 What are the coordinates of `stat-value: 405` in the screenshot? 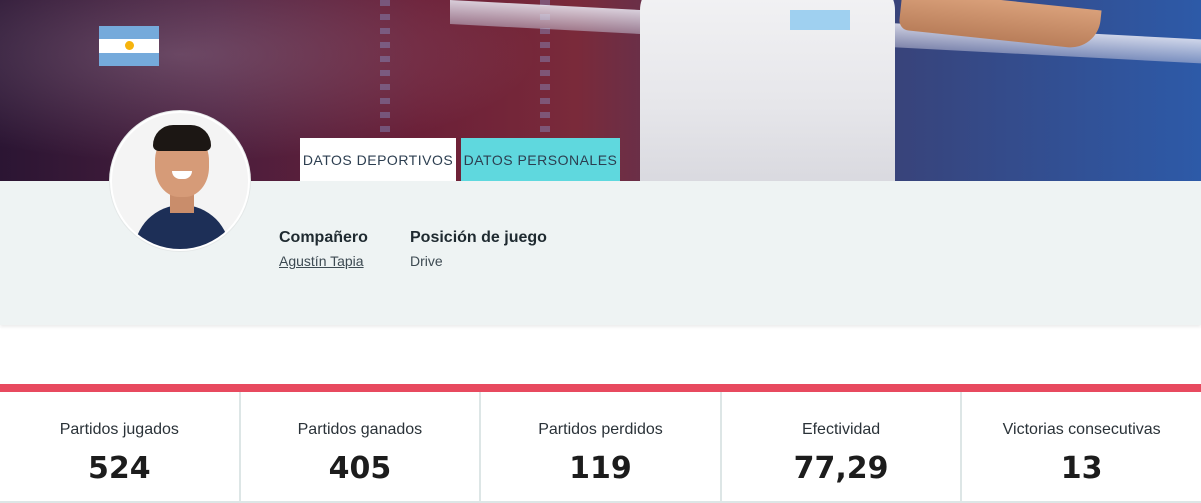 It's located at (360, 468).